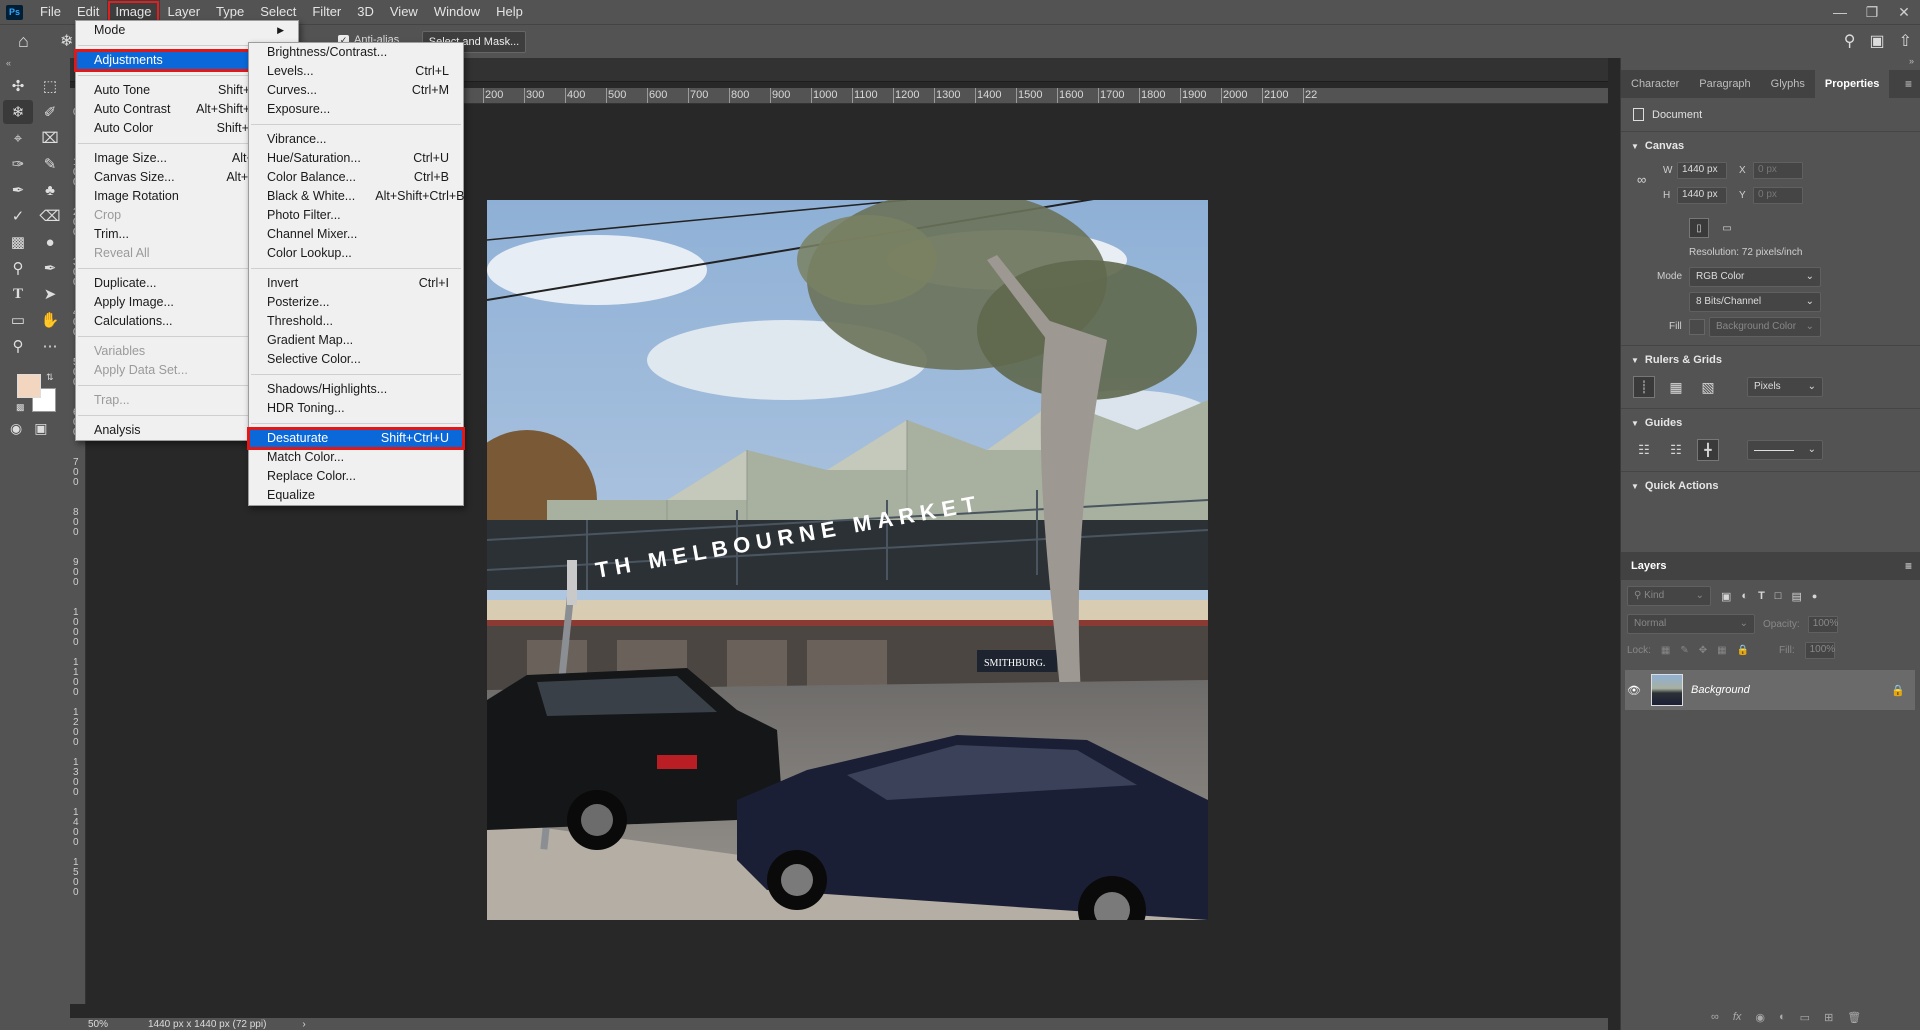 This screenshot has width=1920, height=1030. What do you see at coordinates (303, 1024) in the screenshot?
I see `status-chevron-icon: ›` at bounding box center [303, 1024].